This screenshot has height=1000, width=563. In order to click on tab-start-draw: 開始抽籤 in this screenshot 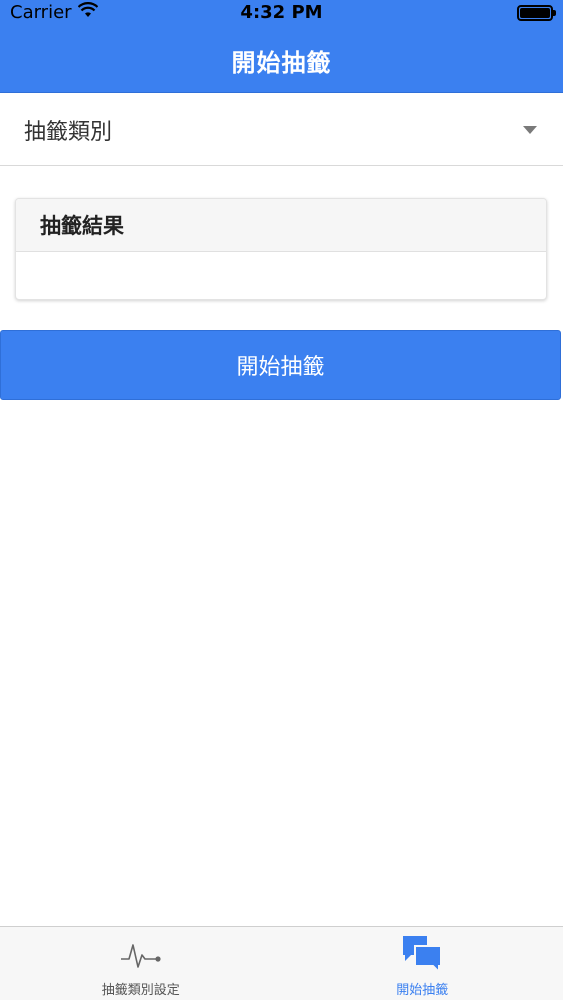, I will do `click(422, 963)`.